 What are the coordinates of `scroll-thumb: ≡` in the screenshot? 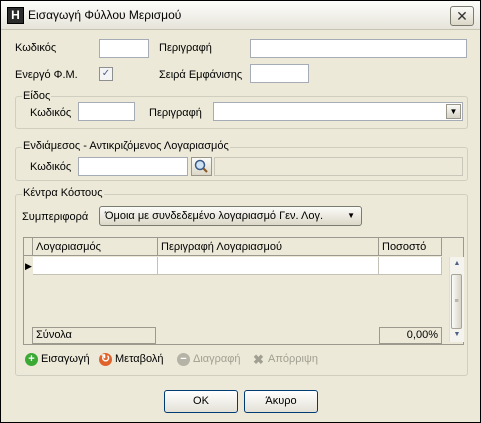 It's located at (456, 301).